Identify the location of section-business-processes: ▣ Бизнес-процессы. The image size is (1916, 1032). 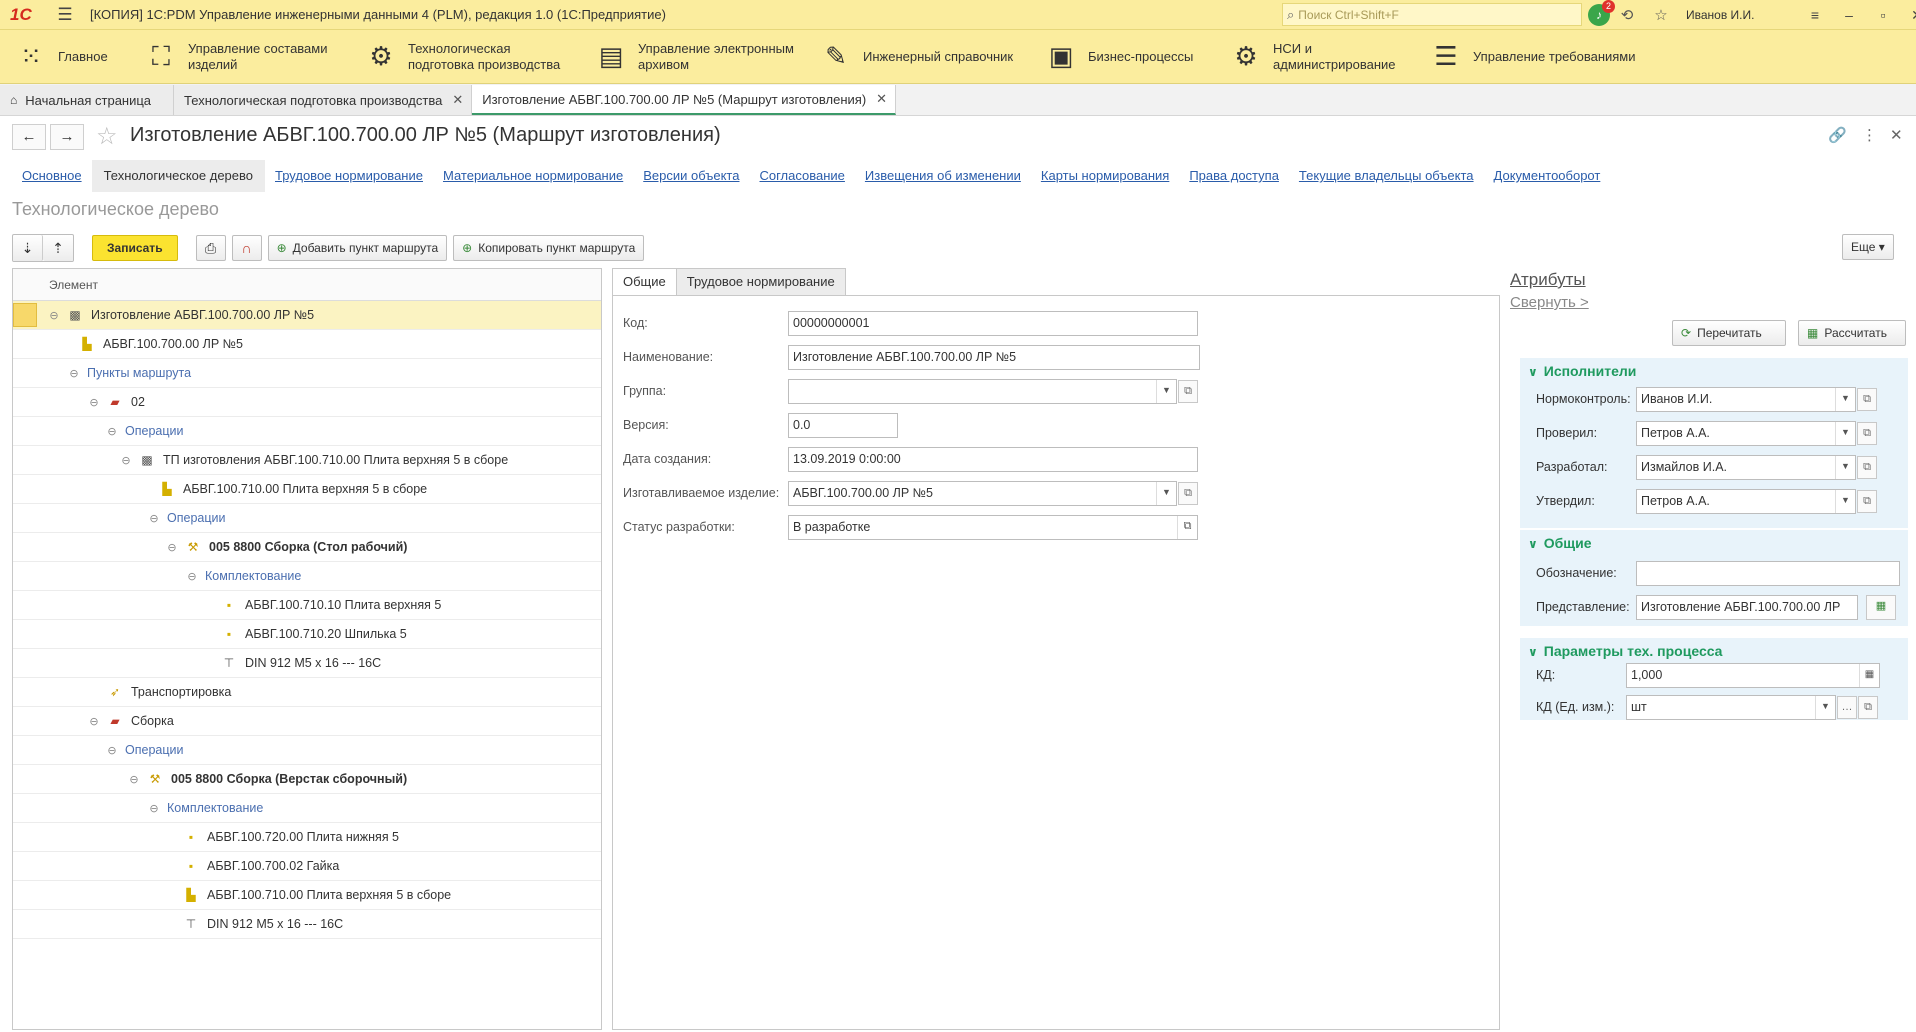
(1122, 57).